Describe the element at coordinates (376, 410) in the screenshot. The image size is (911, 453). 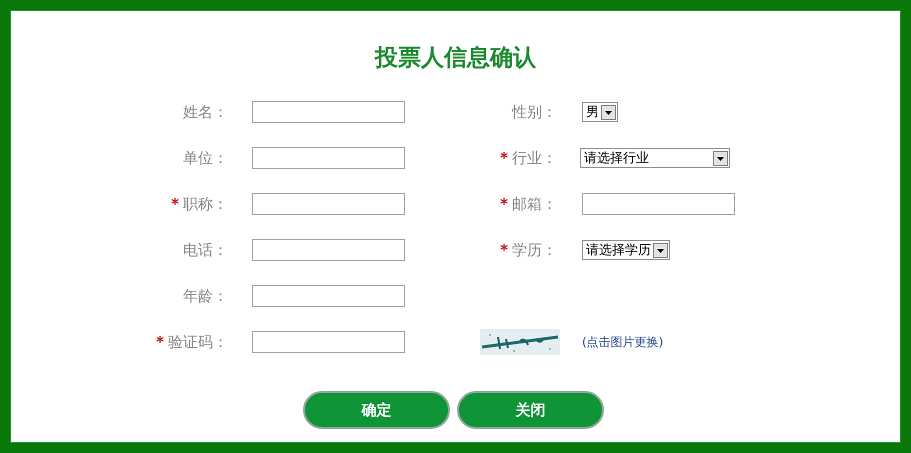
I see `dialog-button: 确定` at that location.